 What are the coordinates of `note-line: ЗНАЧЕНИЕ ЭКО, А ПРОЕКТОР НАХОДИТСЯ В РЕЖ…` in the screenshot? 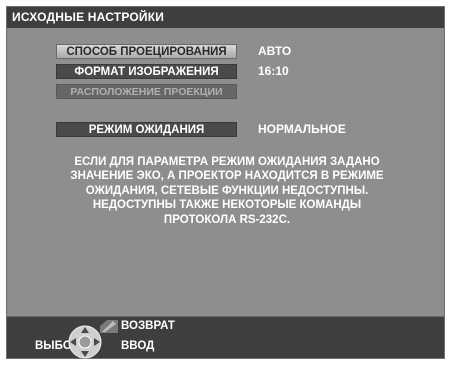 It's located at (227, 176).